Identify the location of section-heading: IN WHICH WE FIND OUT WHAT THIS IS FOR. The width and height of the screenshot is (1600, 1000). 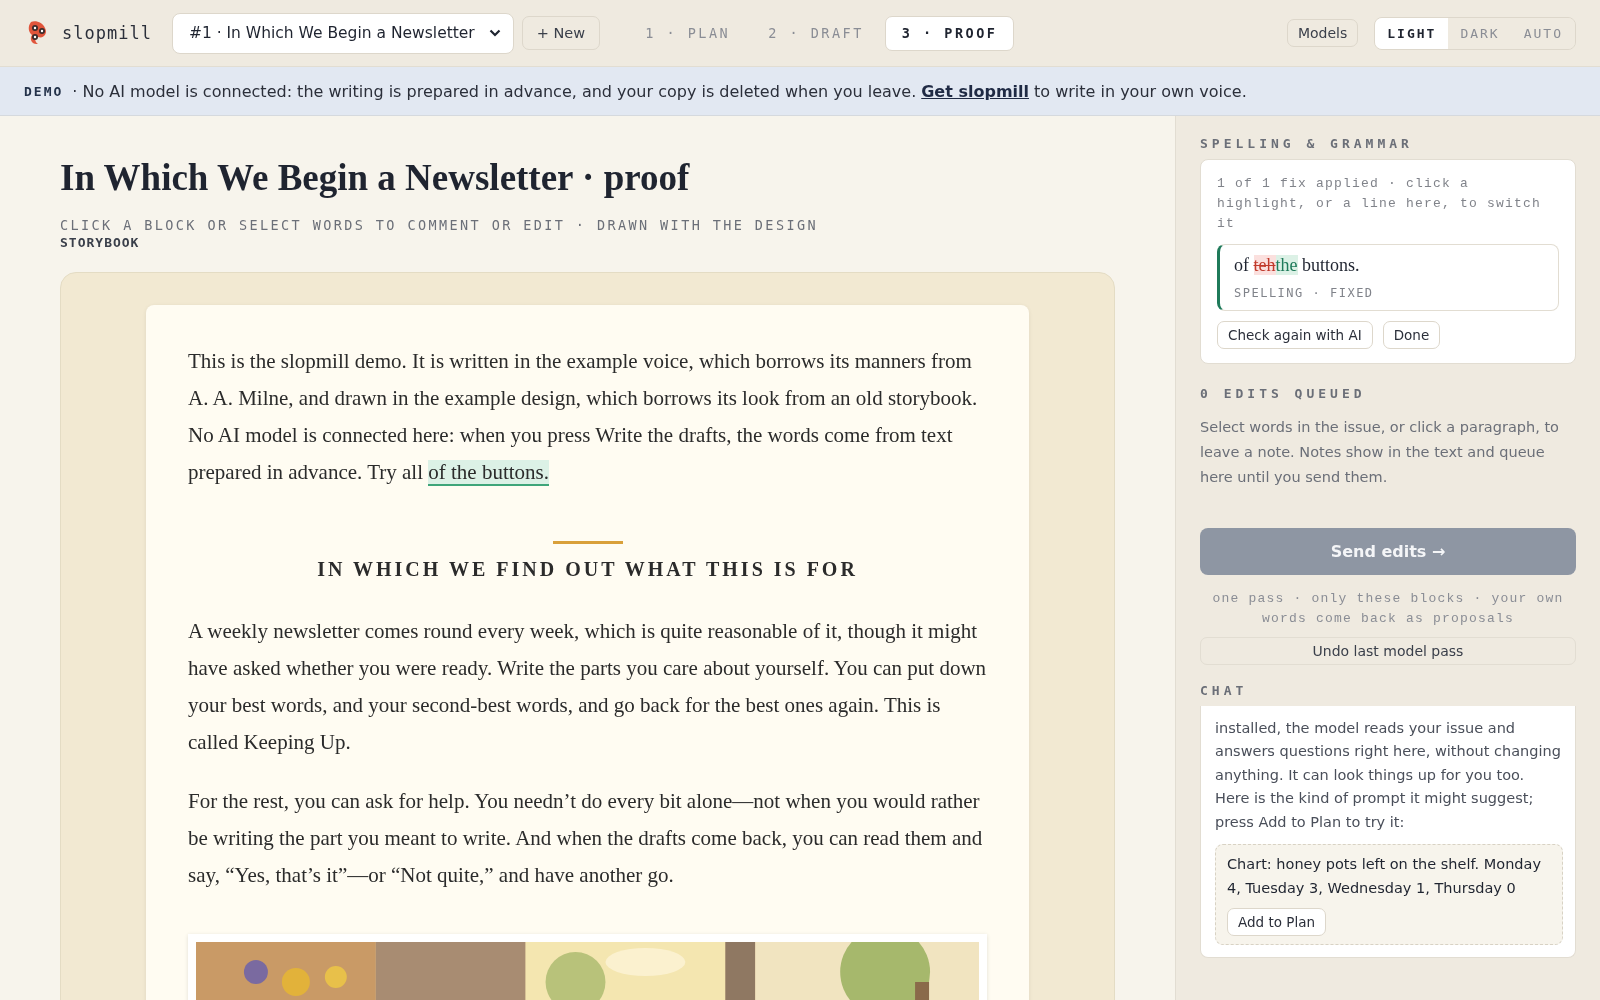
(587, 569).